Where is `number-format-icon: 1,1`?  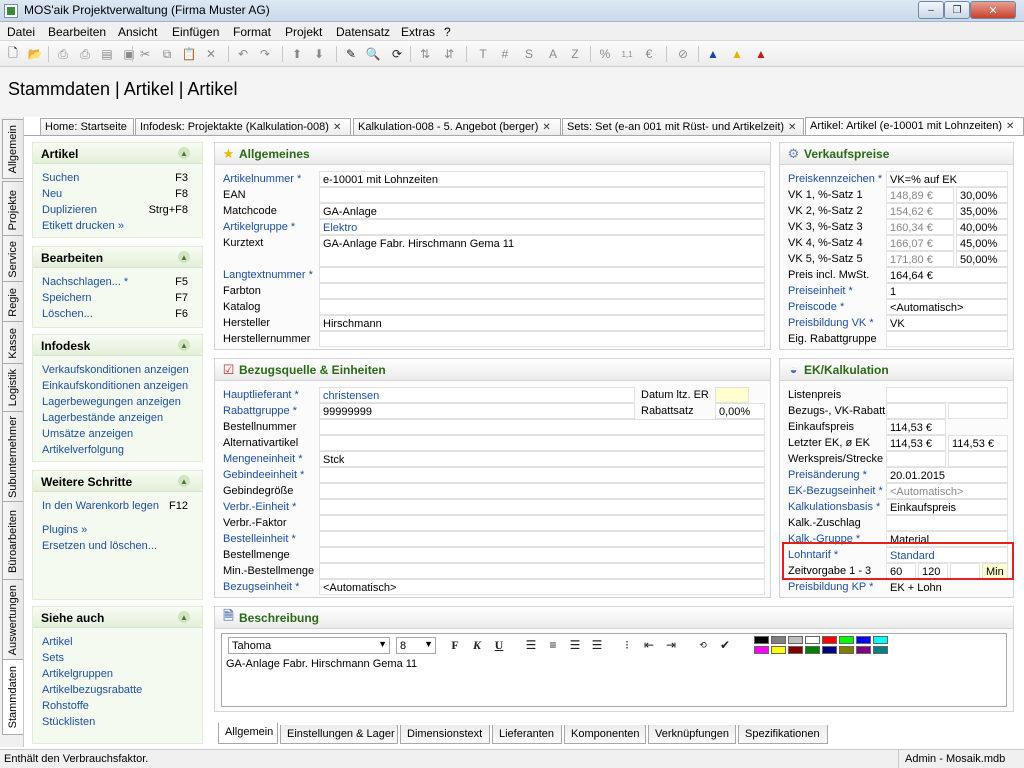
number-format-icon: 1,1 is located at coordinates (627, 54).